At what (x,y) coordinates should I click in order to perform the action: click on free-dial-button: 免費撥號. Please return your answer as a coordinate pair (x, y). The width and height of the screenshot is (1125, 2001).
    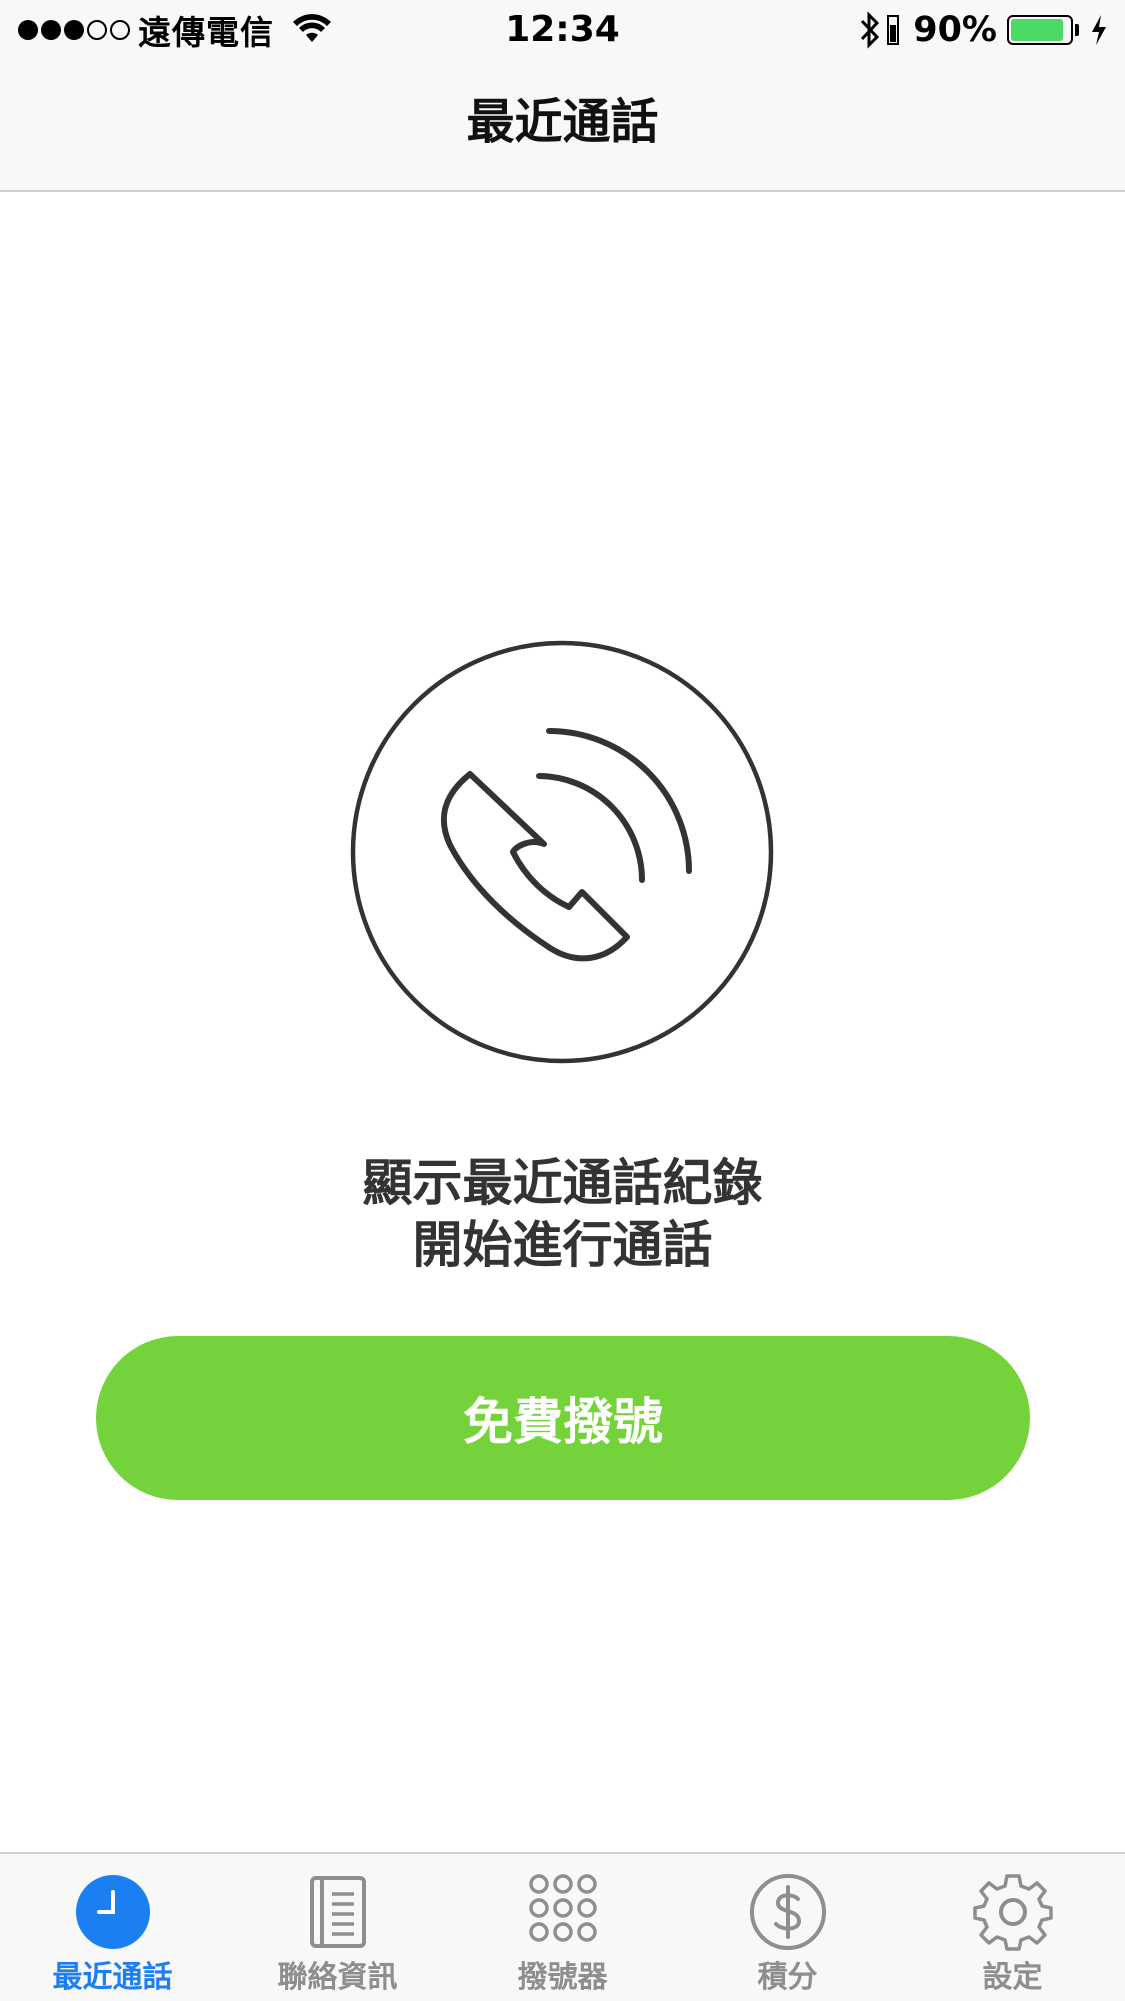
    Looking at the image, I should click on (563, 1418).